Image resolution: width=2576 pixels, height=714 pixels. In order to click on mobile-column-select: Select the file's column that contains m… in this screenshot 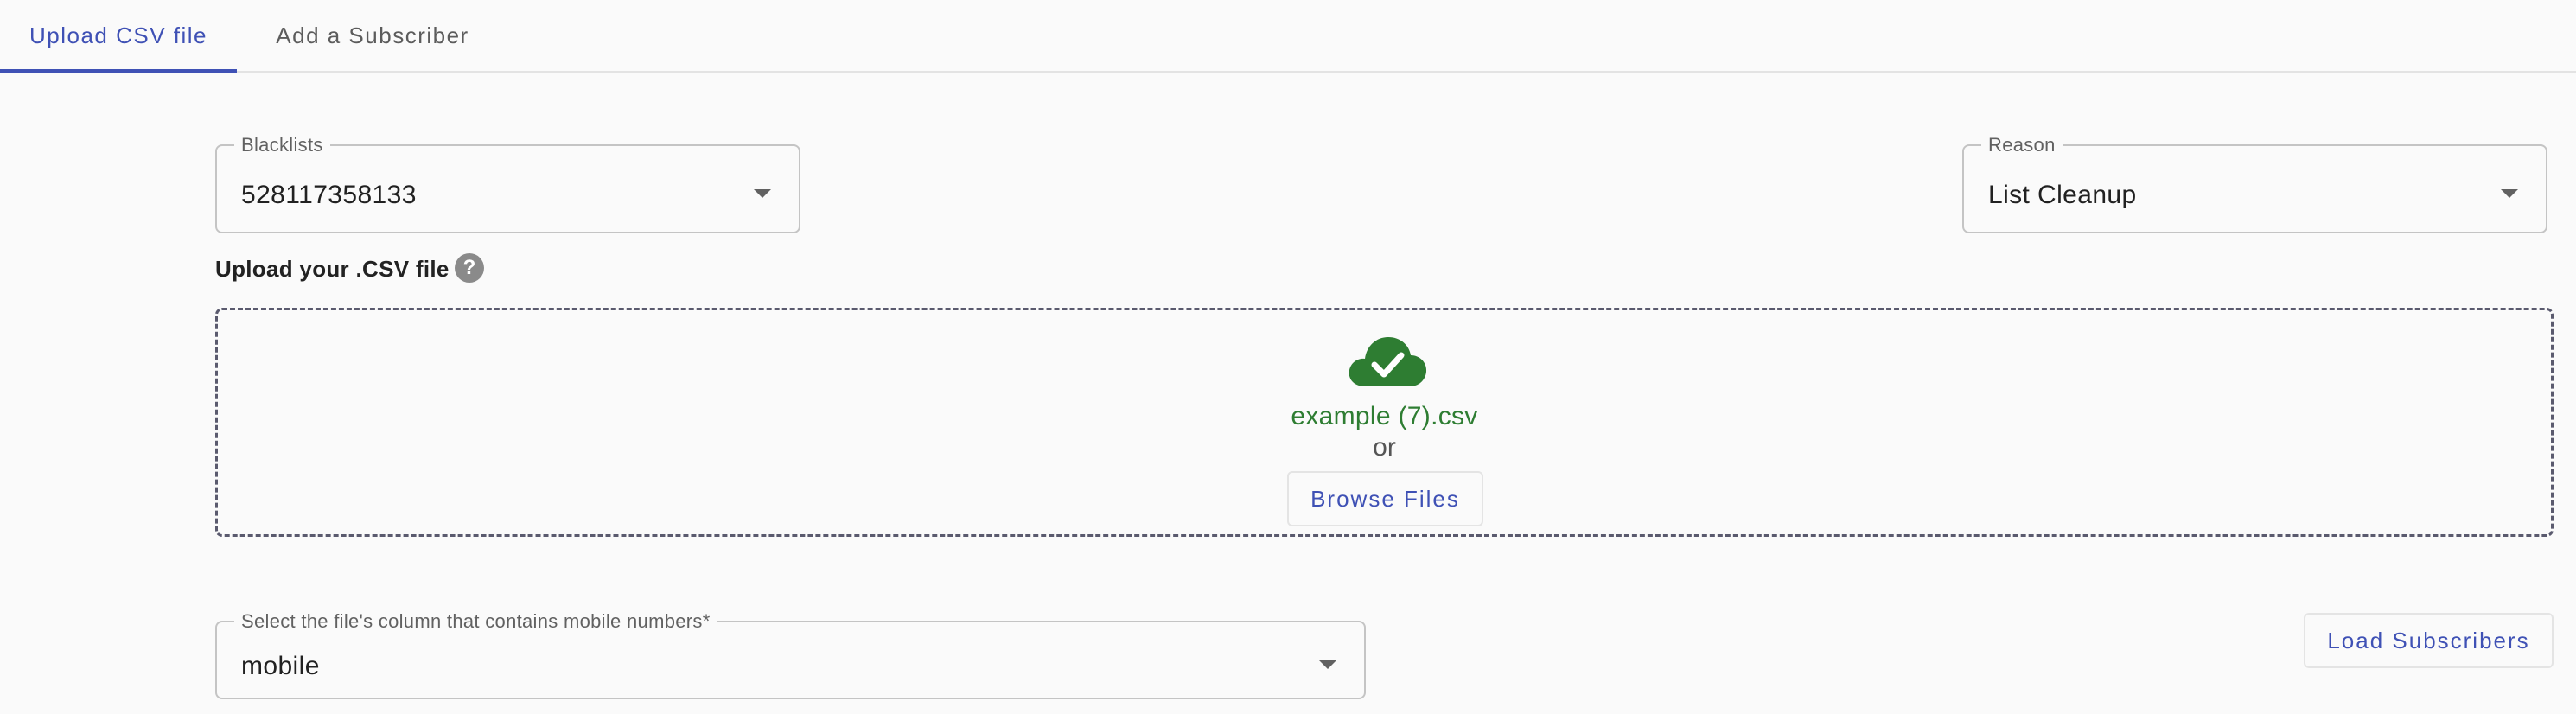, I will do `click(790, 656)`.